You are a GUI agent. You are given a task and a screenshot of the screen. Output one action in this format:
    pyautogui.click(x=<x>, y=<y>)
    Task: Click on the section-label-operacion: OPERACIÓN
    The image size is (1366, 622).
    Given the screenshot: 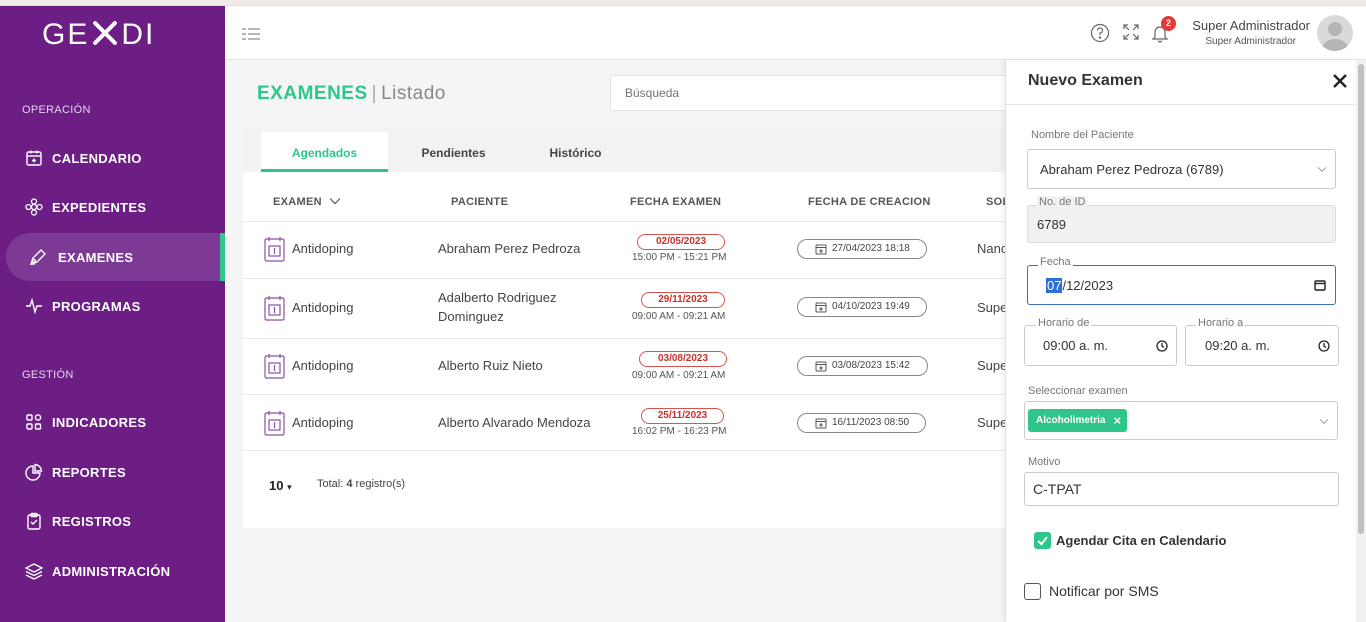 What is the action you would take?
    pyautogui.click(x=56, y=110)
    